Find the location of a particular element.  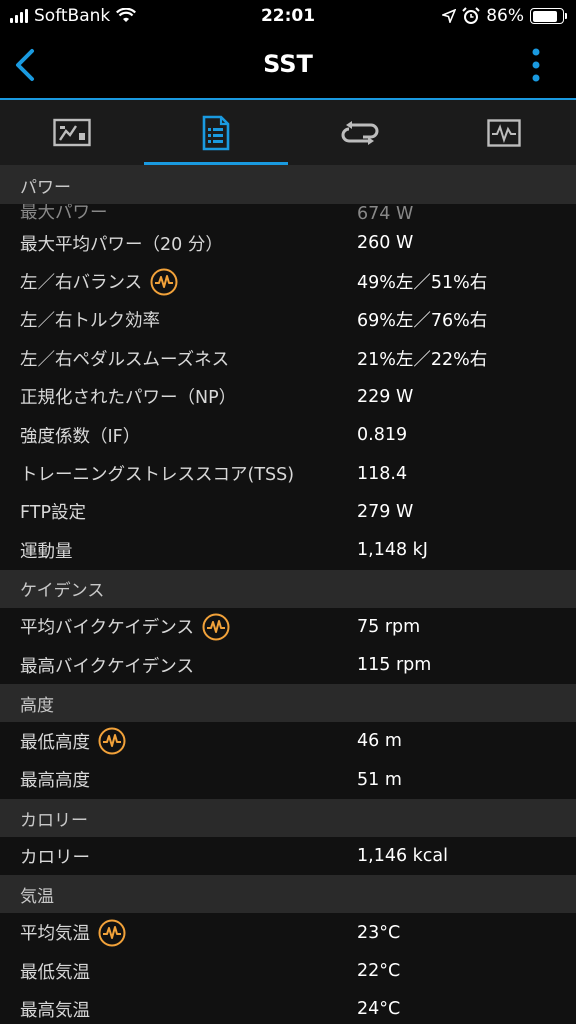

list-item: 正規化されたパワー（NP） 229 W is located at coordinates (288, 397).